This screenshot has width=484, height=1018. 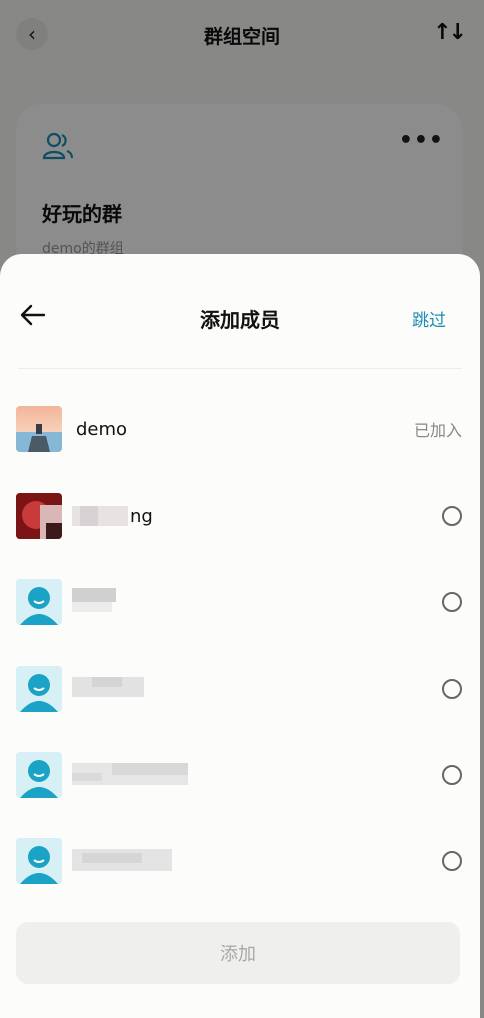 What do you see at coordinates (238, 953) in the screenshot?
I see `add-button: 添加` at bounding box center [238, 953].